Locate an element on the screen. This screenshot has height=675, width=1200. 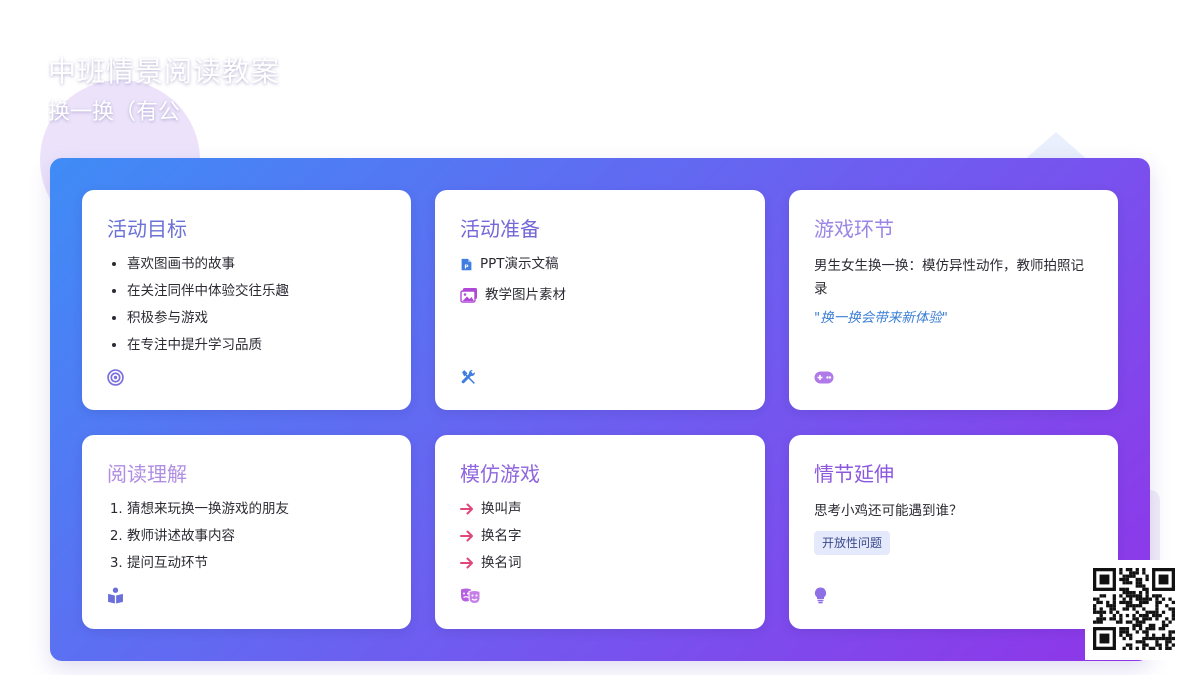
card-title: 活动目标 is located at coordinates (147, 229).